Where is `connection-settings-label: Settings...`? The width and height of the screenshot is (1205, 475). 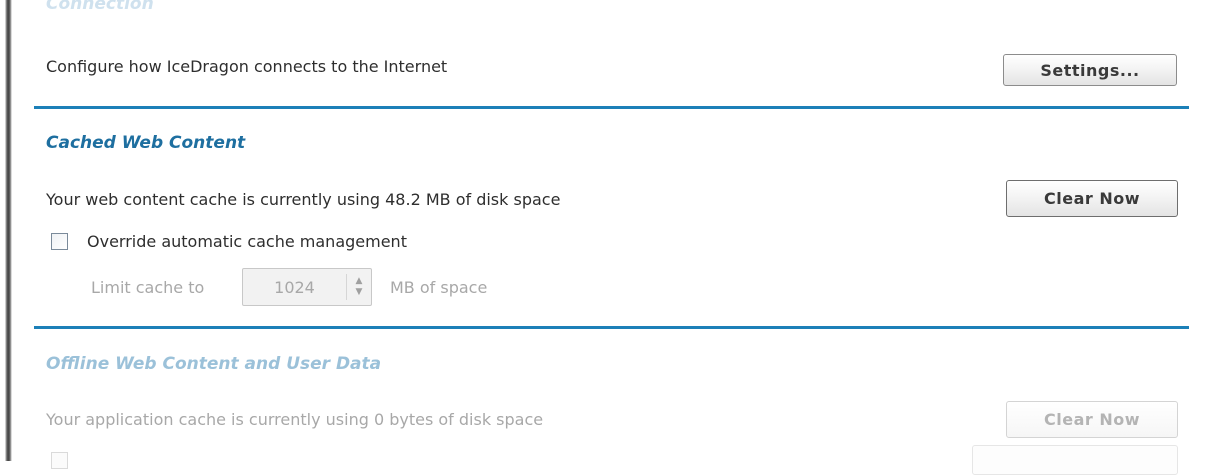 connection-settings-label: Settings... is located at coordinates (1090, 70).